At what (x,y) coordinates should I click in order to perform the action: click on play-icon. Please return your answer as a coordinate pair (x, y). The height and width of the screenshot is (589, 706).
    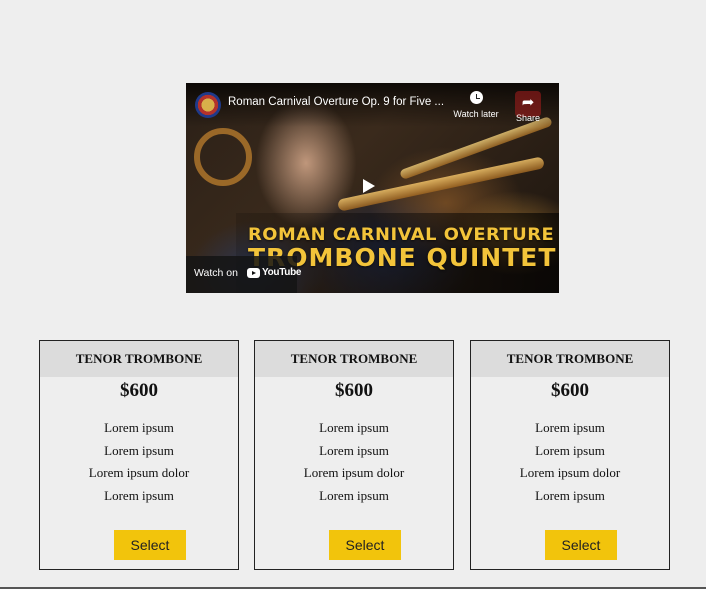
    Looking at the image, I should click on (369, 186).